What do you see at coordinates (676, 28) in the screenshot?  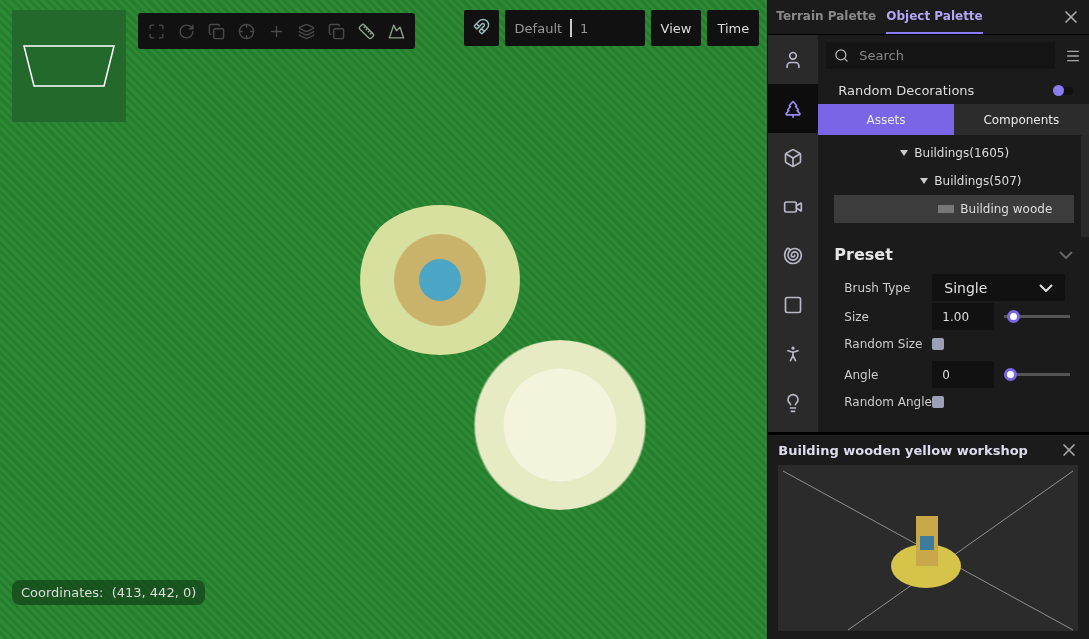 I see `view-button: View` at bounding box center [676, 28].